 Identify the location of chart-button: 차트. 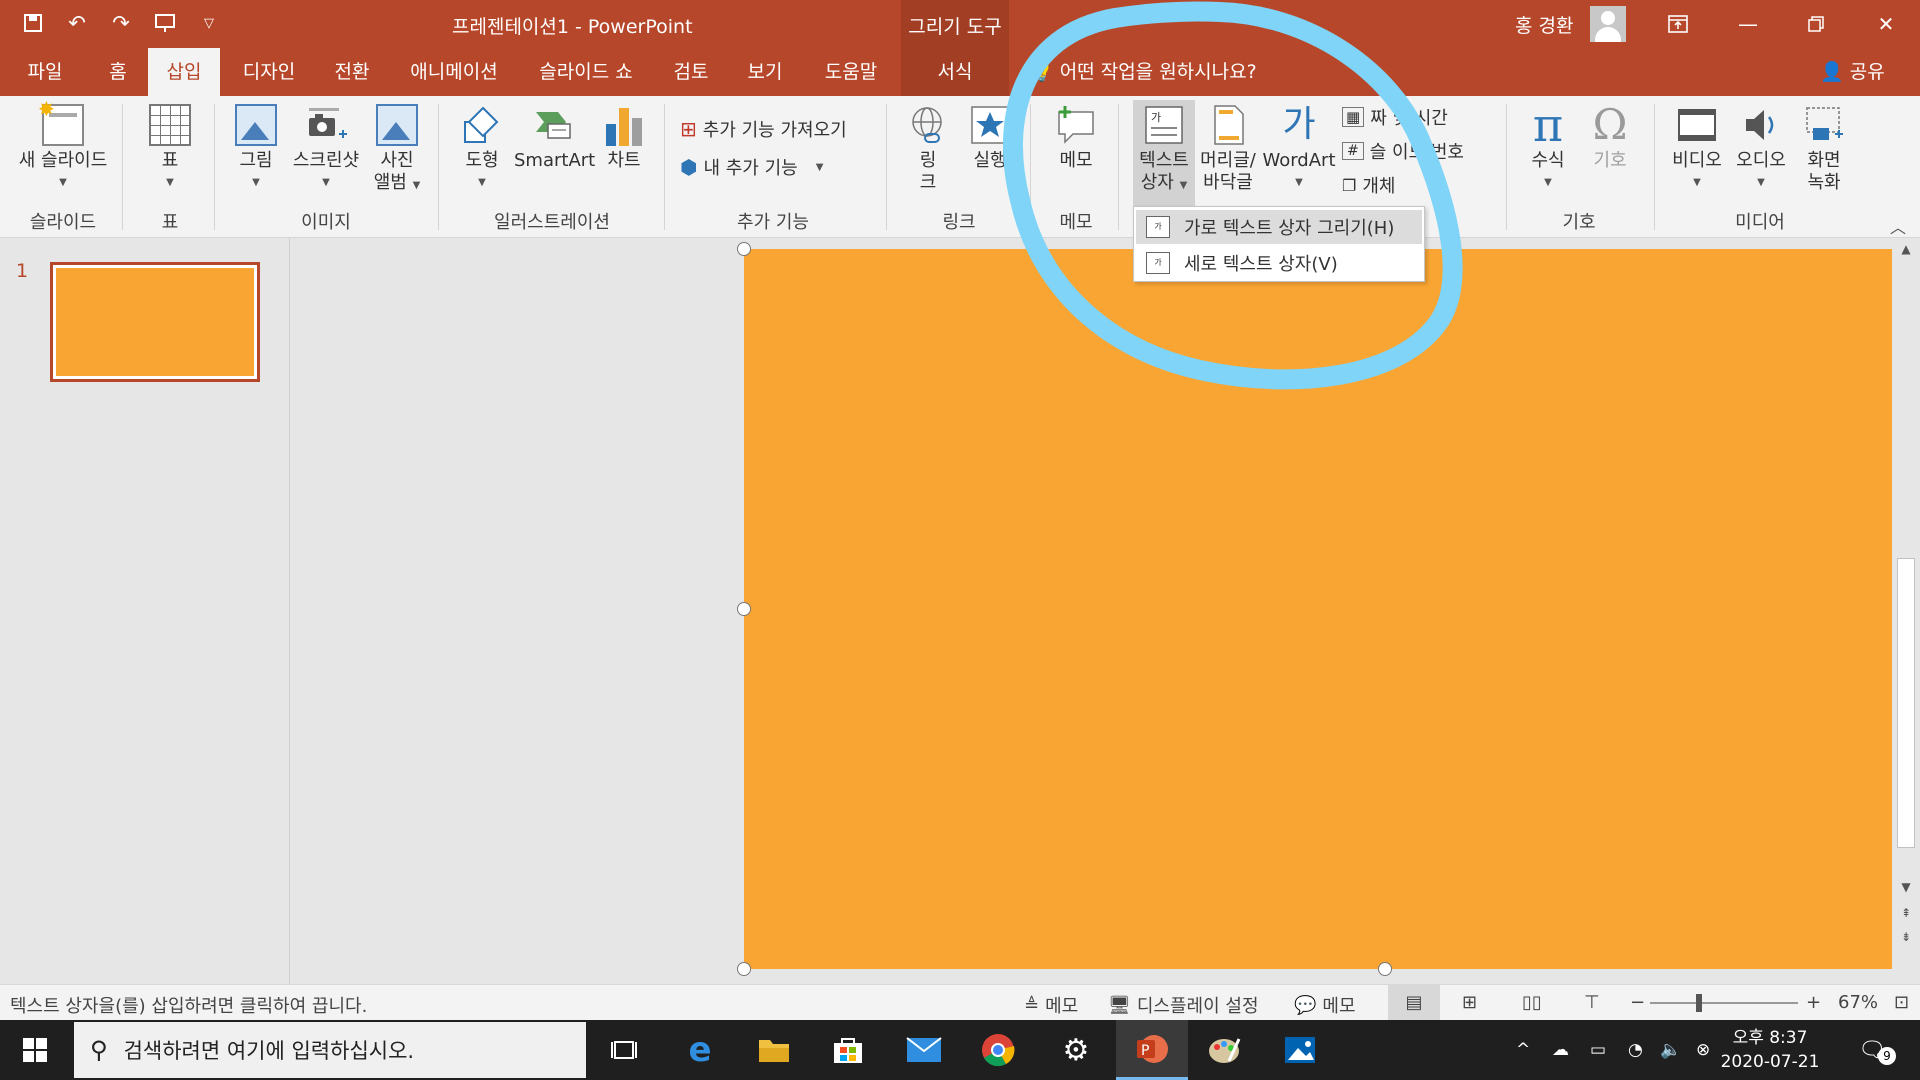
(624, 138).